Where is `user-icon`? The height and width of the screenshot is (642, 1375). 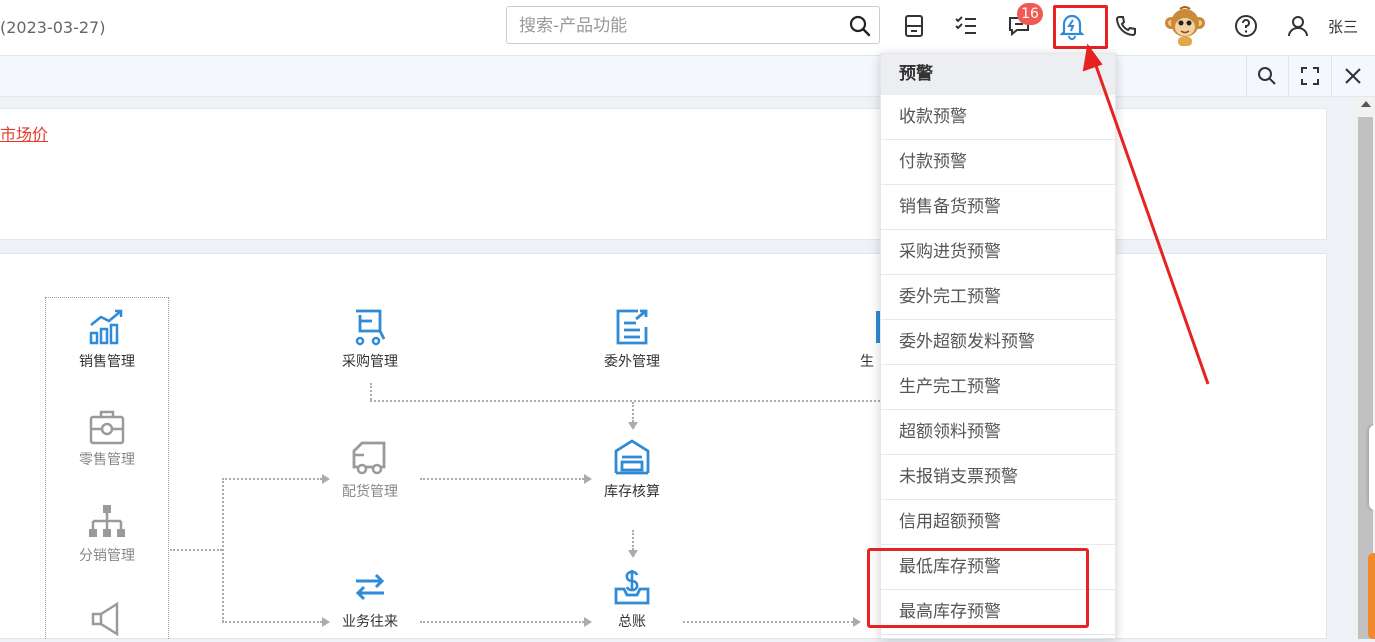
user-icon is located at coordinates (1298, 26).